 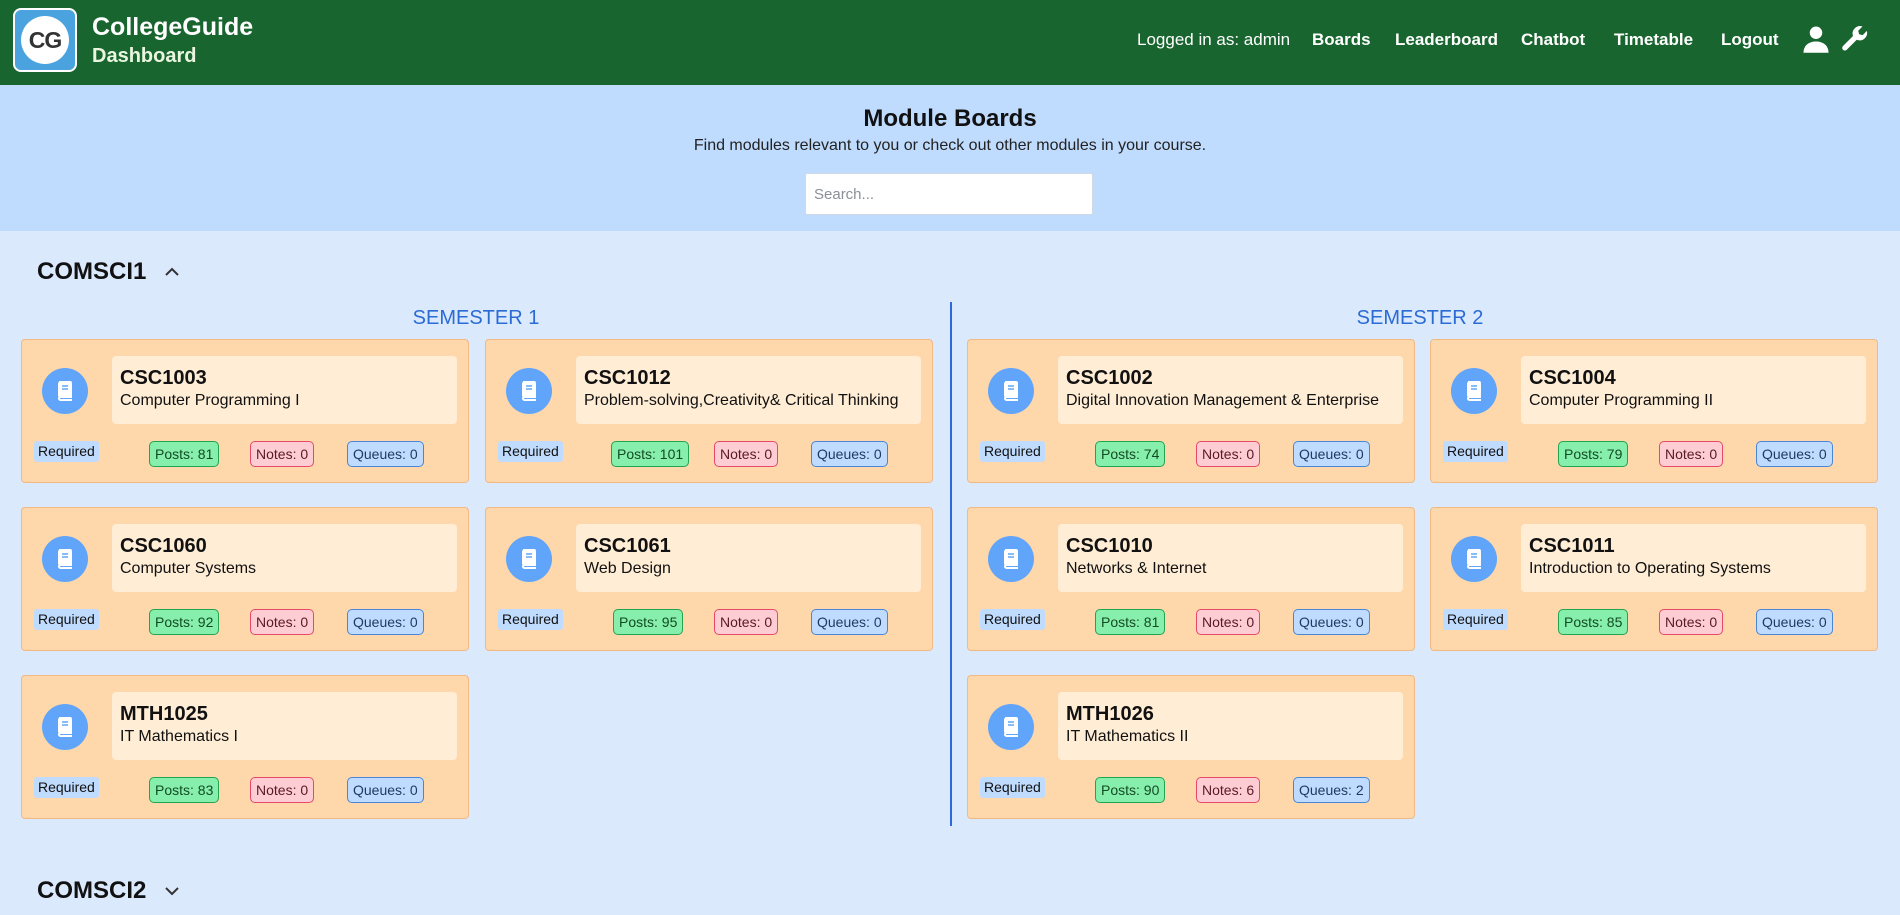 What do you see at coordinates (950, 118) in the screenshot?
I see `hero-title: Module Boards` at bounding box center [950, 118].